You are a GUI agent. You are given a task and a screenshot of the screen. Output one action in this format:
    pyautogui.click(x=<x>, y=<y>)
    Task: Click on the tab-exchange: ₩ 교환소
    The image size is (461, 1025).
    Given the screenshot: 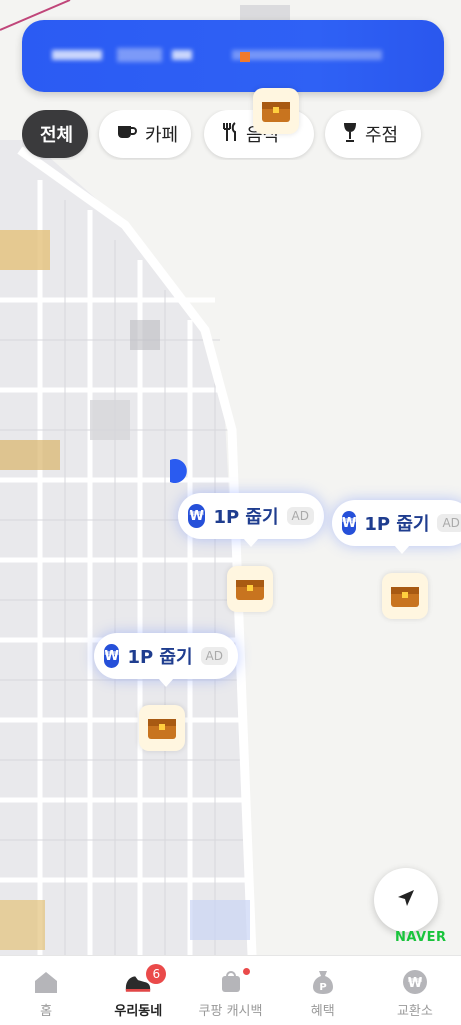 What is the action you would take?
    pyautogui.click(x=415, y=990)
    